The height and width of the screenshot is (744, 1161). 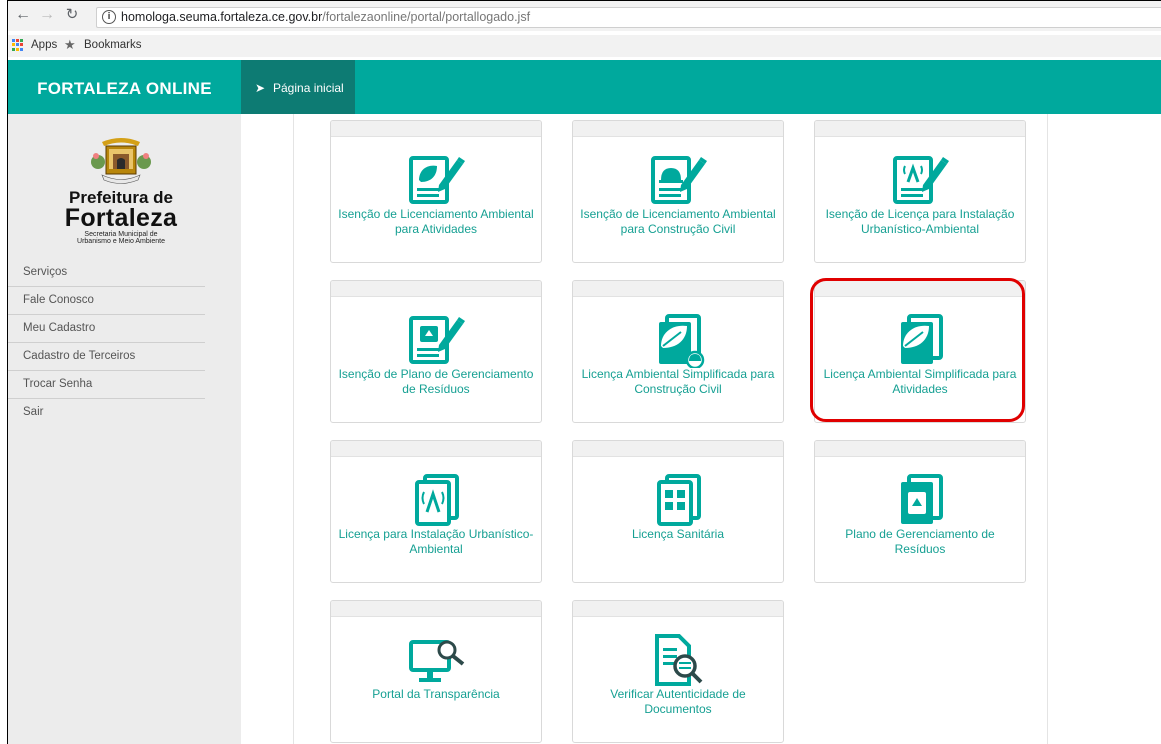 I want to click on bookmark-apps: Apps, so click(x=44, y=45).